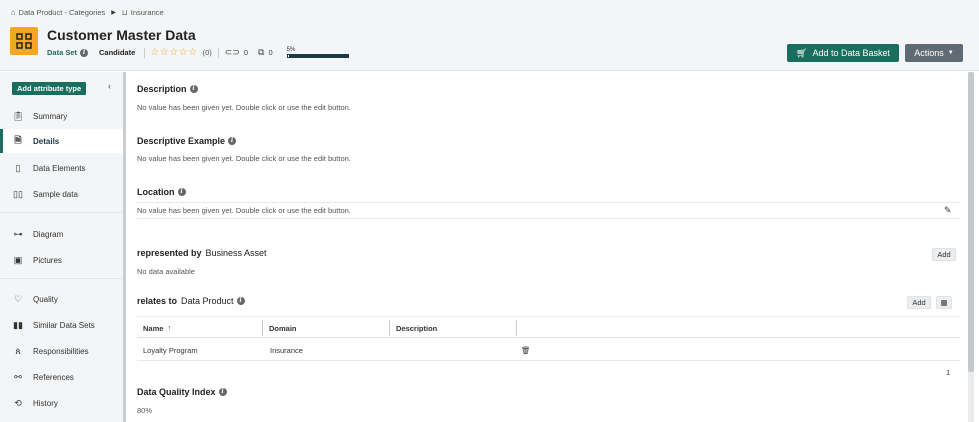  I want to click on tags-metric: ⊂⊃ 0, so click(236, 52).